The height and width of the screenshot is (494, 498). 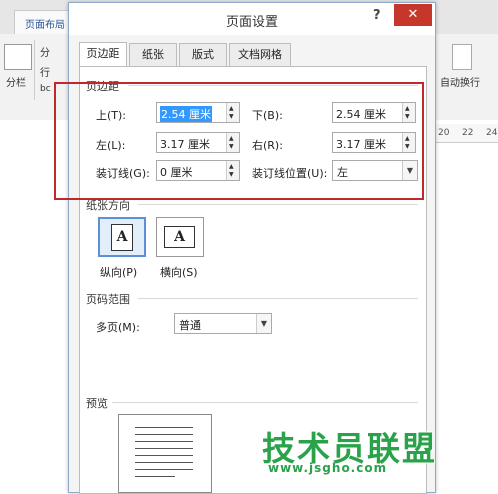 I want to click on wrap-text-icon, so click(x=462, y=57).